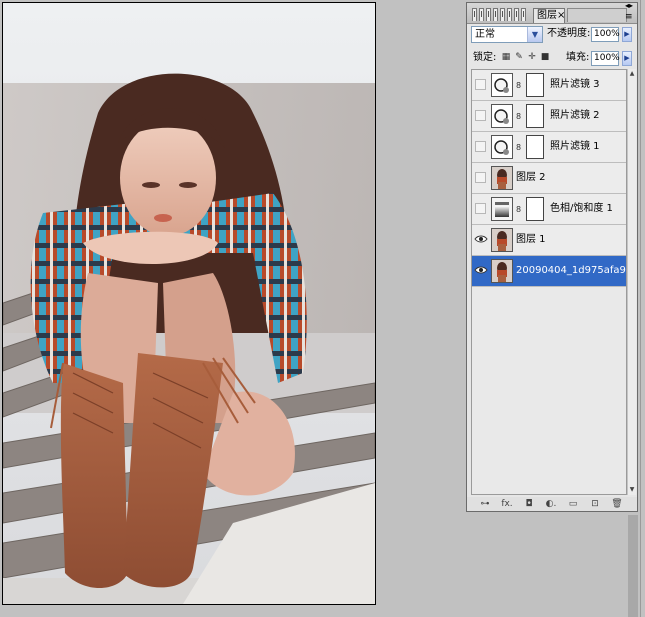 The height and width of the screenshot is (617, 645). I want to click on fill-value: 100%, so click(607, 58).